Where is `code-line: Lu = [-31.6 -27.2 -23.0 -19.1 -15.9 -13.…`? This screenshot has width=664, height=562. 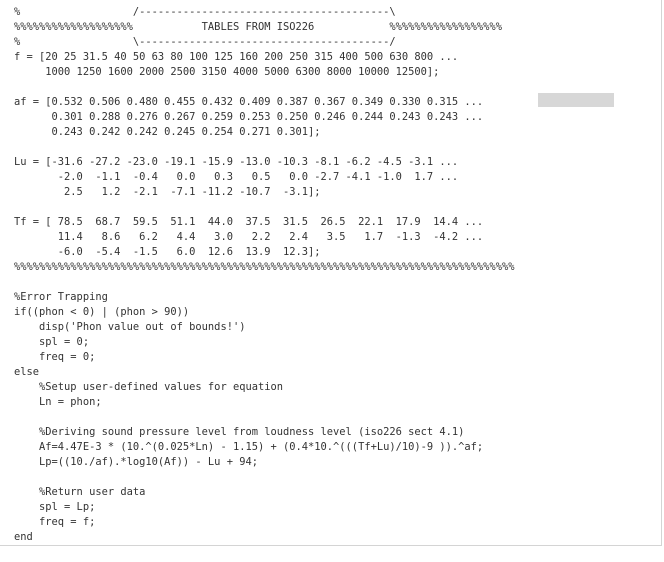
code-line: Lu = [-31.6 -27.2 -23.0 -19.1 -15.9 -13.… is located at coordinates (236, 162).